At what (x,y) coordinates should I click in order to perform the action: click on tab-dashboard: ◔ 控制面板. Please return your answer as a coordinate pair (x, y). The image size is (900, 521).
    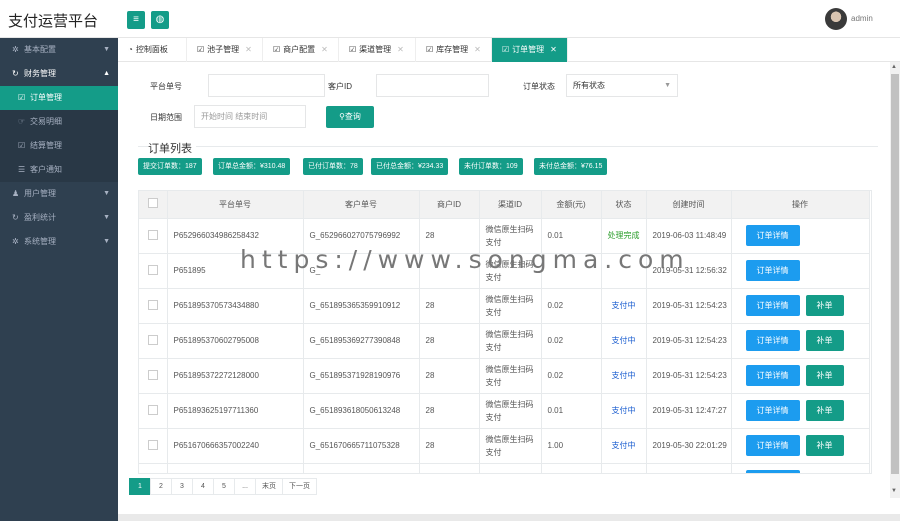
    Looking at the image, I should click on (152, 50).